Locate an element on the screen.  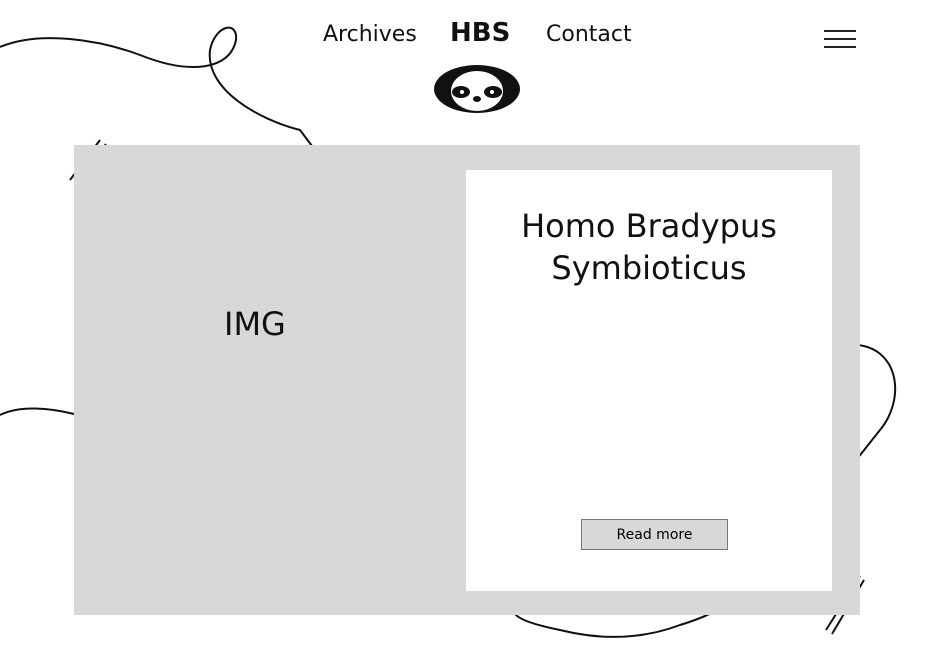
nav-contact: Contact is located at coordinates (589, 34).